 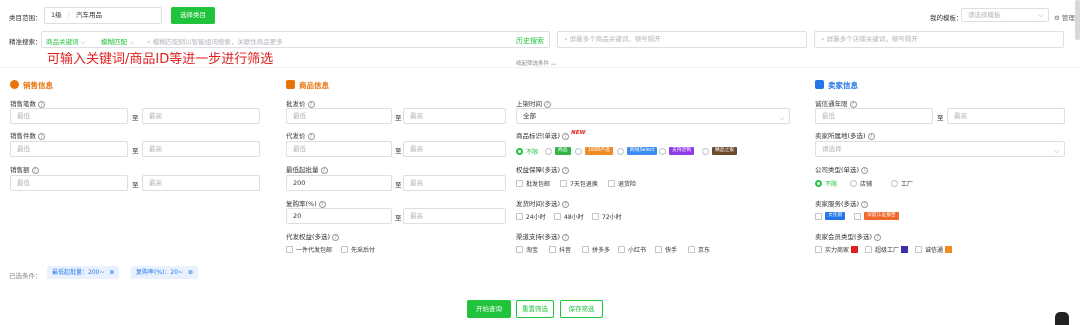 I want to click on match-mode-select: 模糊匹配 ⌵, so click(x=117, y=41).